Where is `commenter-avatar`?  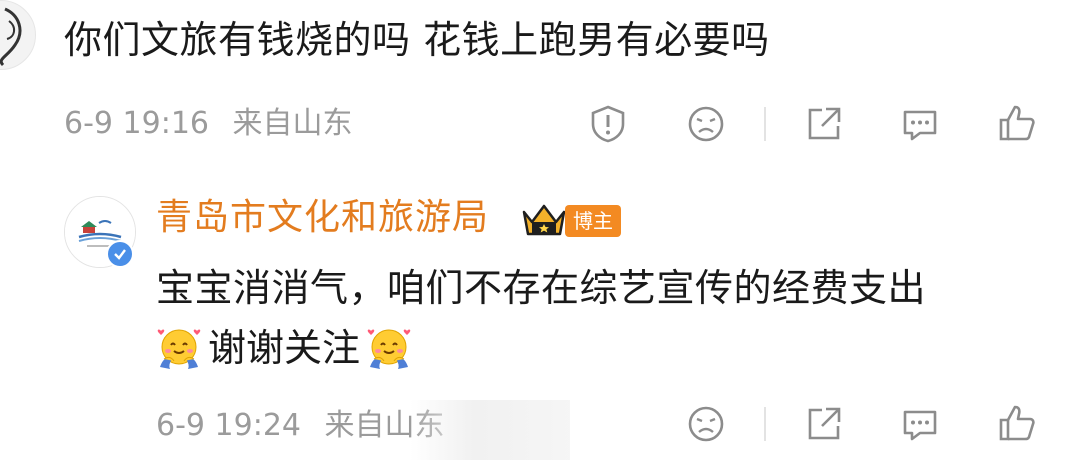
commenter-avatar is located at coordinates (18, 35).